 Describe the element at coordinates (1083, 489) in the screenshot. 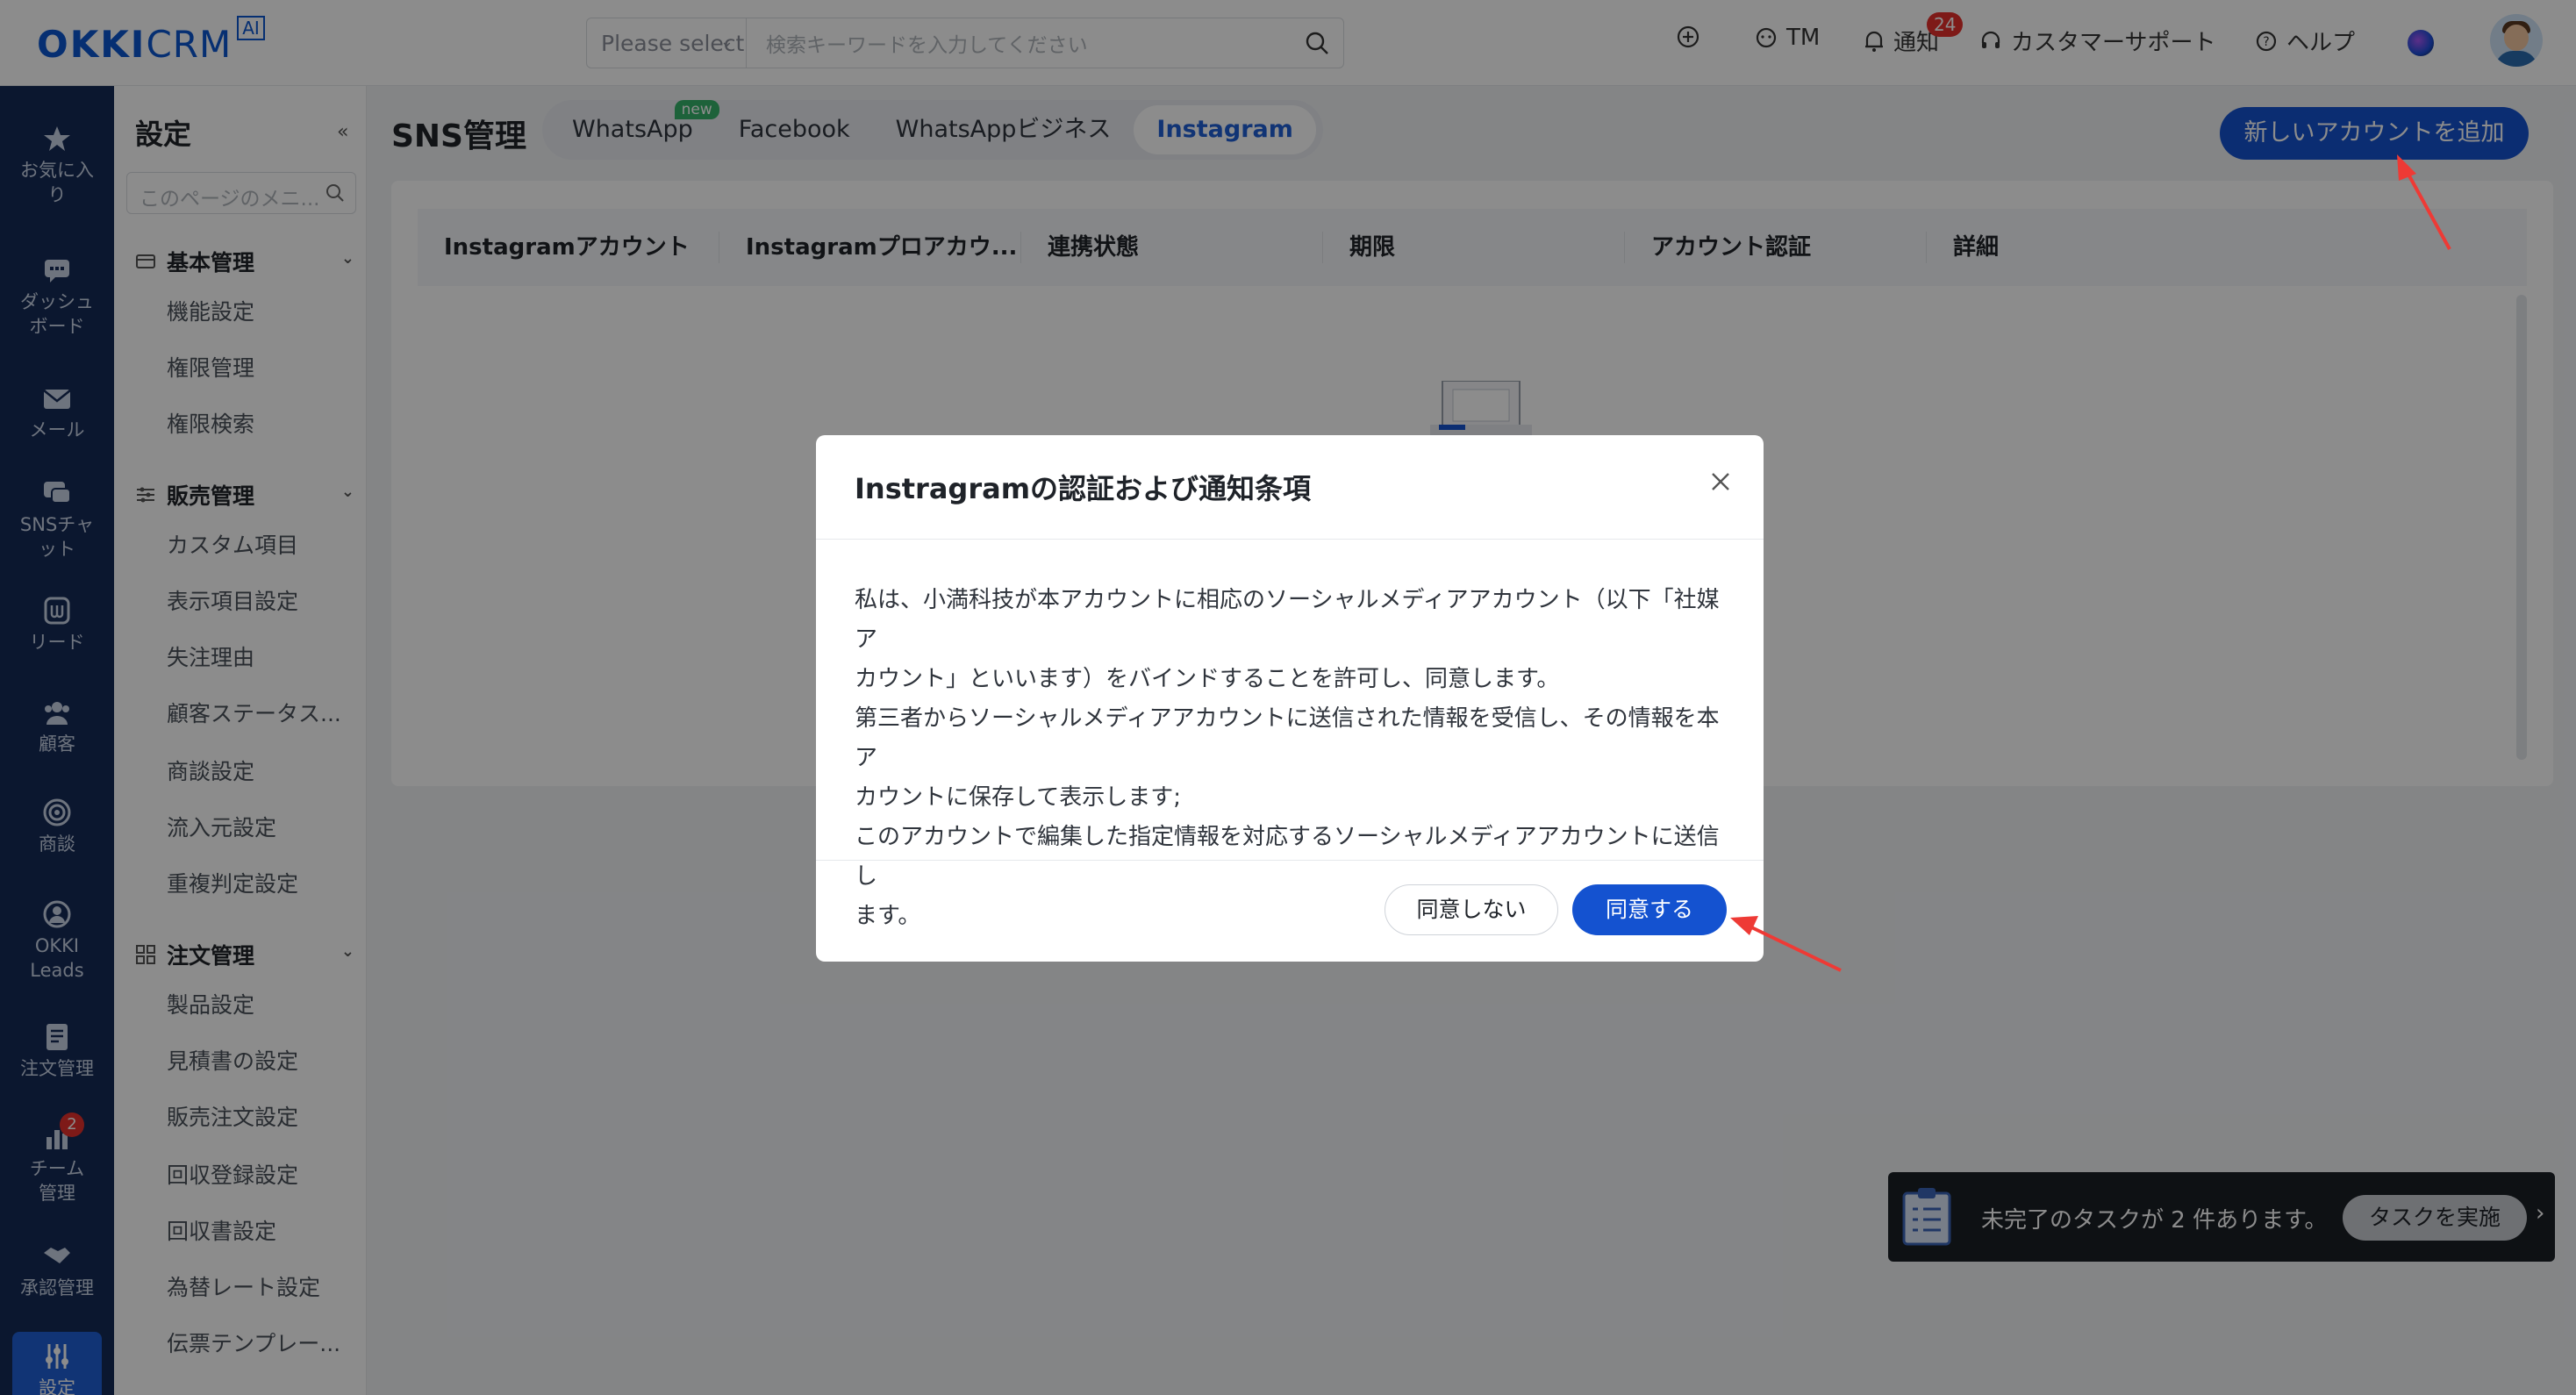

I see `dialog-title: Instragramの認証および通知条項` at that location.